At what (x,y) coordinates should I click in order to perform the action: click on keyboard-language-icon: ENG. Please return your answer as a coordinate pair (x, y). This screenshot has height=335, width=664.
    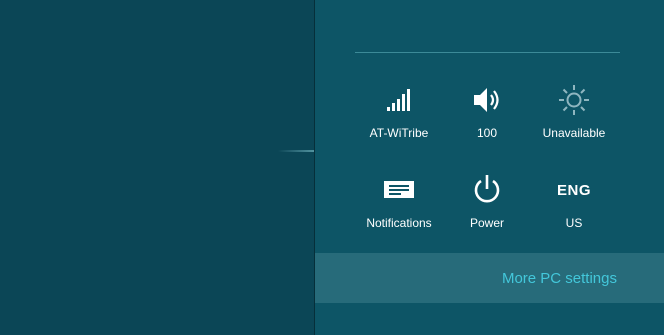
    Looking at the image, I should click on (574, 190).